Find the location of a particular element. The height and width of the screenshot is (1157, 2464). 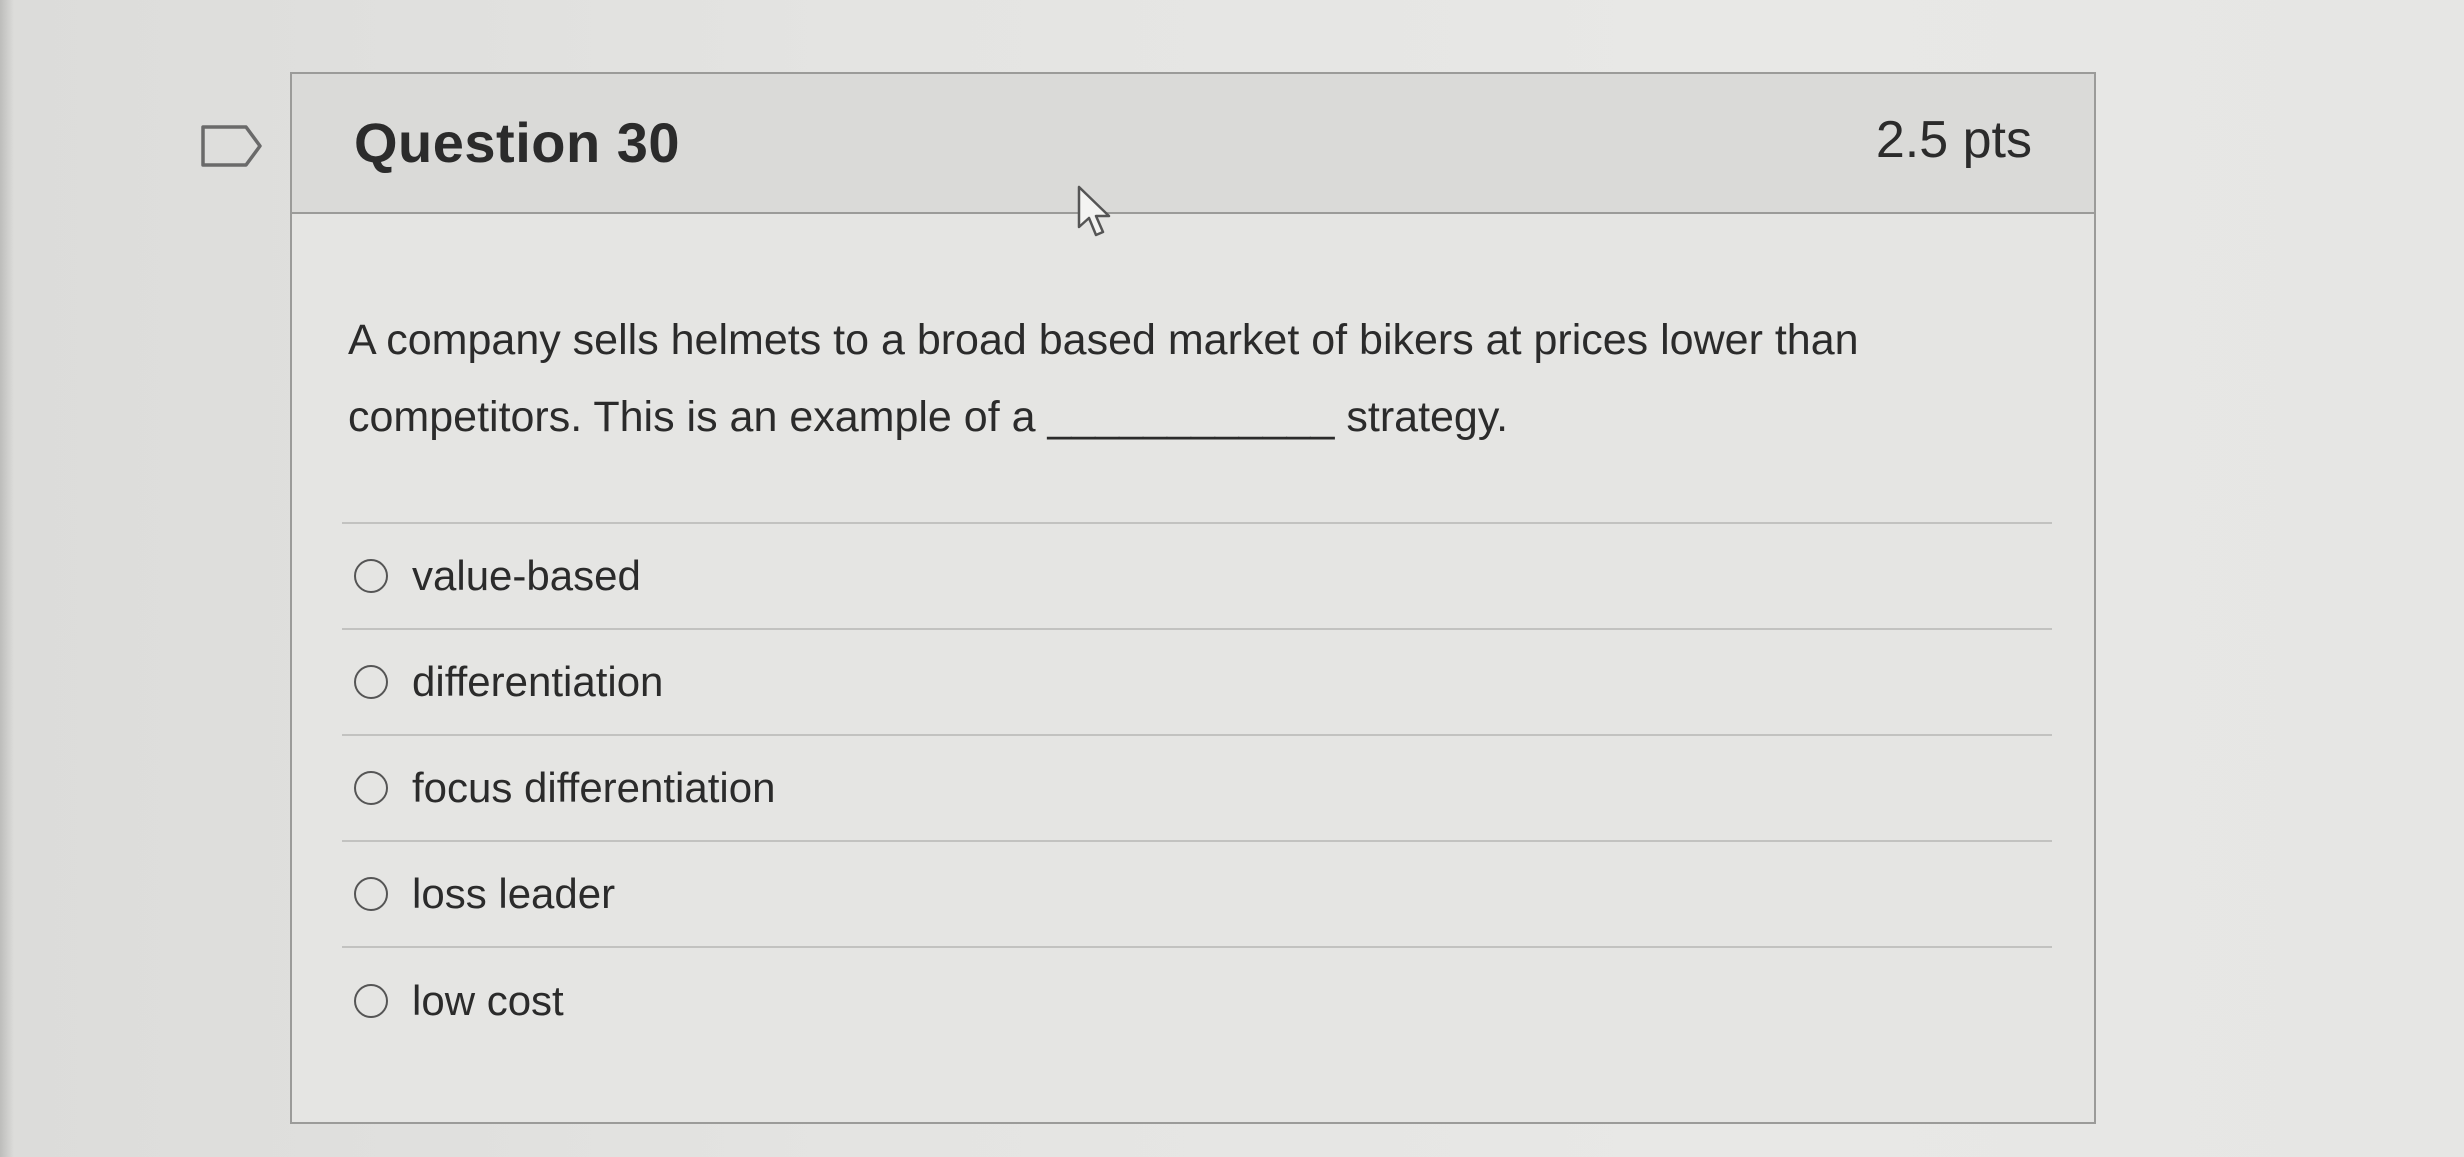

flag-question-icon is located at coordinates (232, 146).